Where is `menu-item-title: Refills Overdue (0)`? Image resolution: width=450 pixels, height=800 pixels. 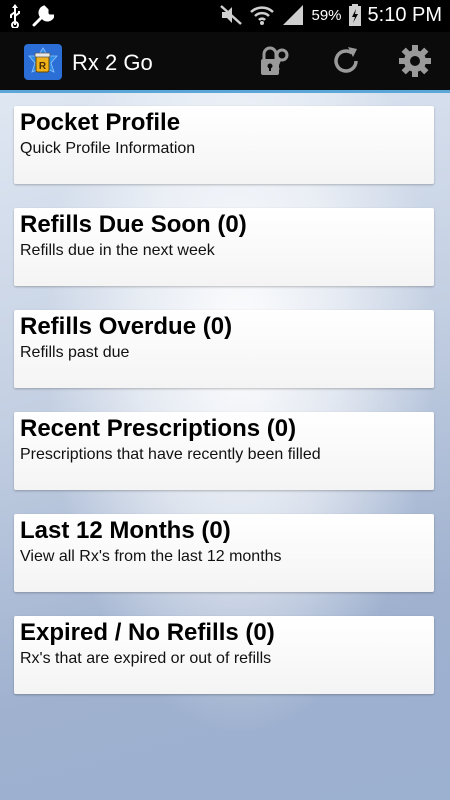
menu-item-title: Refills Overdue (0) is located at coordinates (126, 326).